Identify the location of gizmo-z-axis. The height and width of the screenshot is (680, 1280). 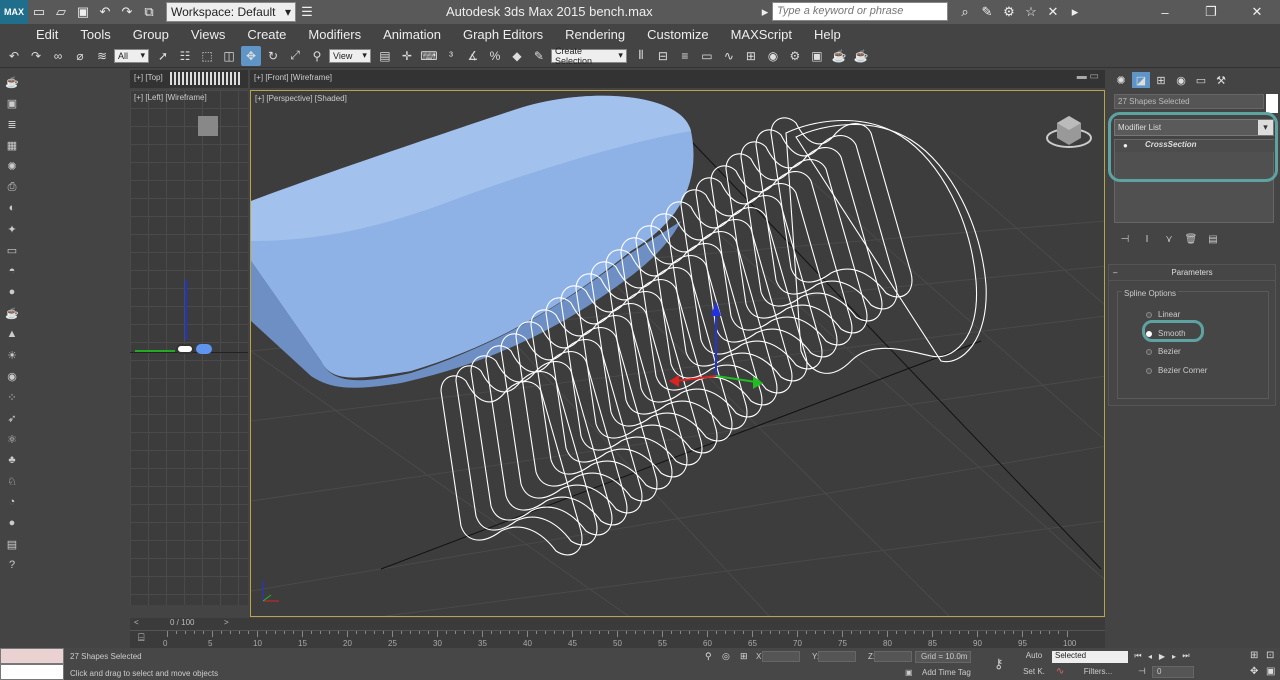
(186, 310).